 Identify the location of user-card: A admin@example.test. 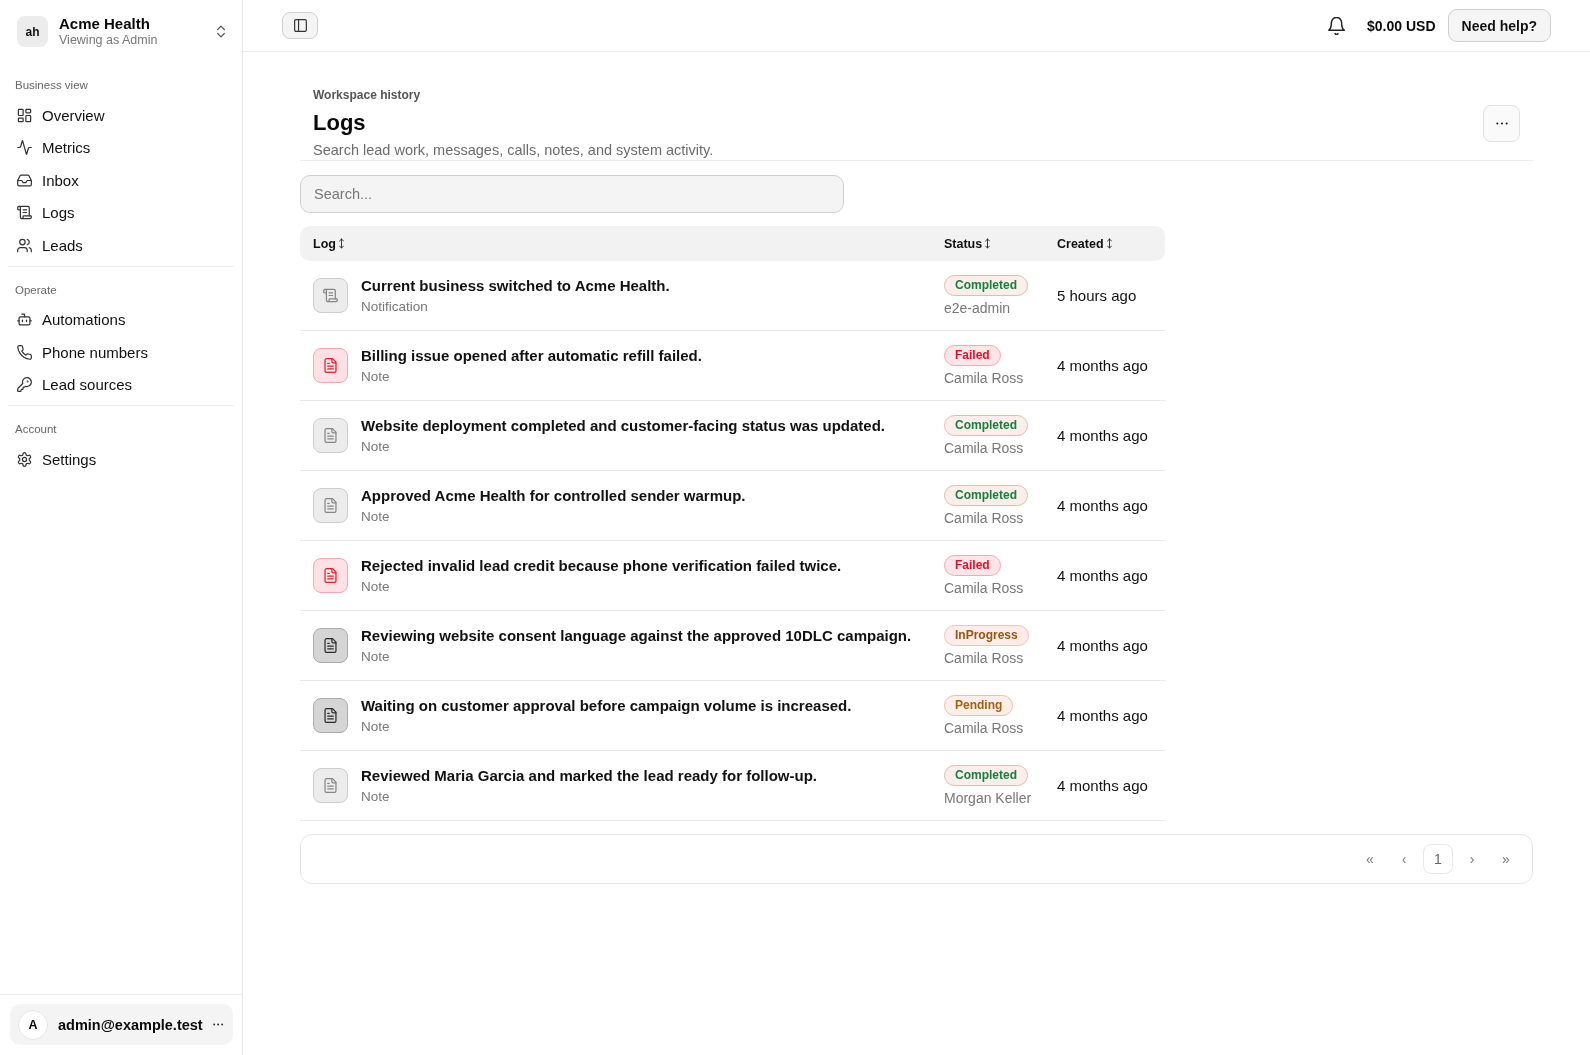
(121, 1024).